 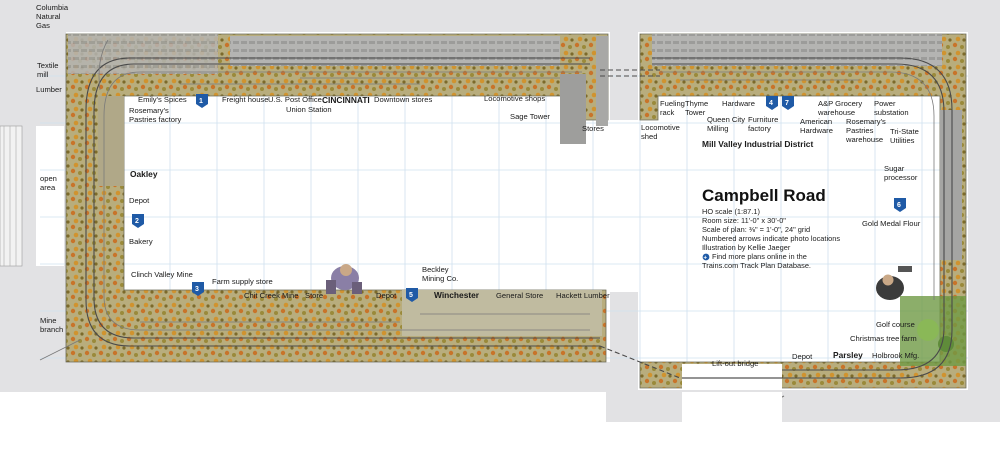 I want to click on label-stores: Stores, so click(x=593, y=128).